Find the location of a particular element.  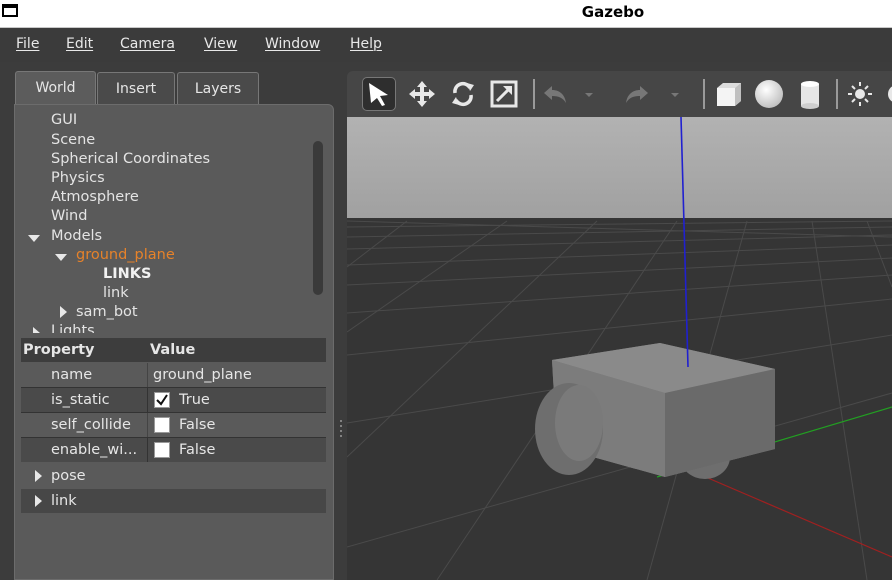

expand-link-icon is located at coordinates (38, 501).